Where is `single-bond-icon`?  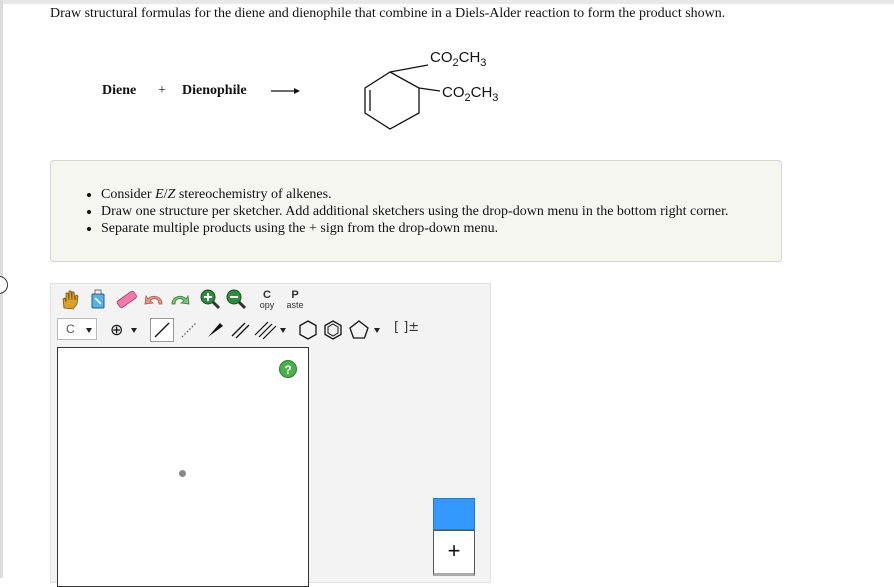
single-bond-icon is located at coordinates (162, 330).